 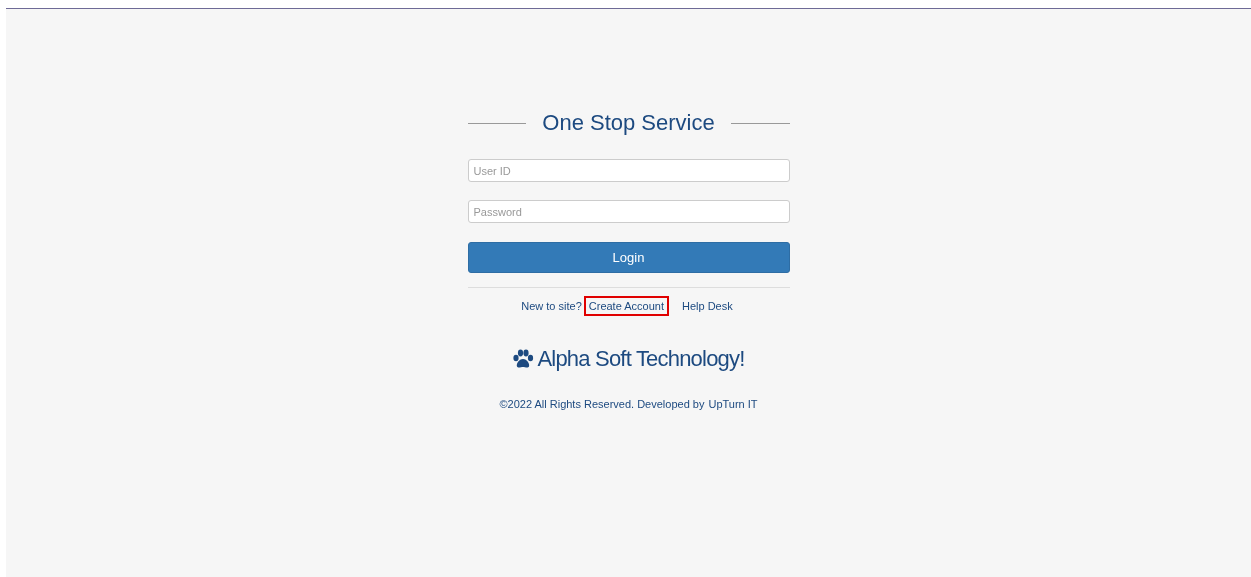 What do you see at coordinates (602, 404) in the screenshot?
I see `copyright-text: ©2022 All Rights Reserved. Developed by` at bounding box center [602, 404].